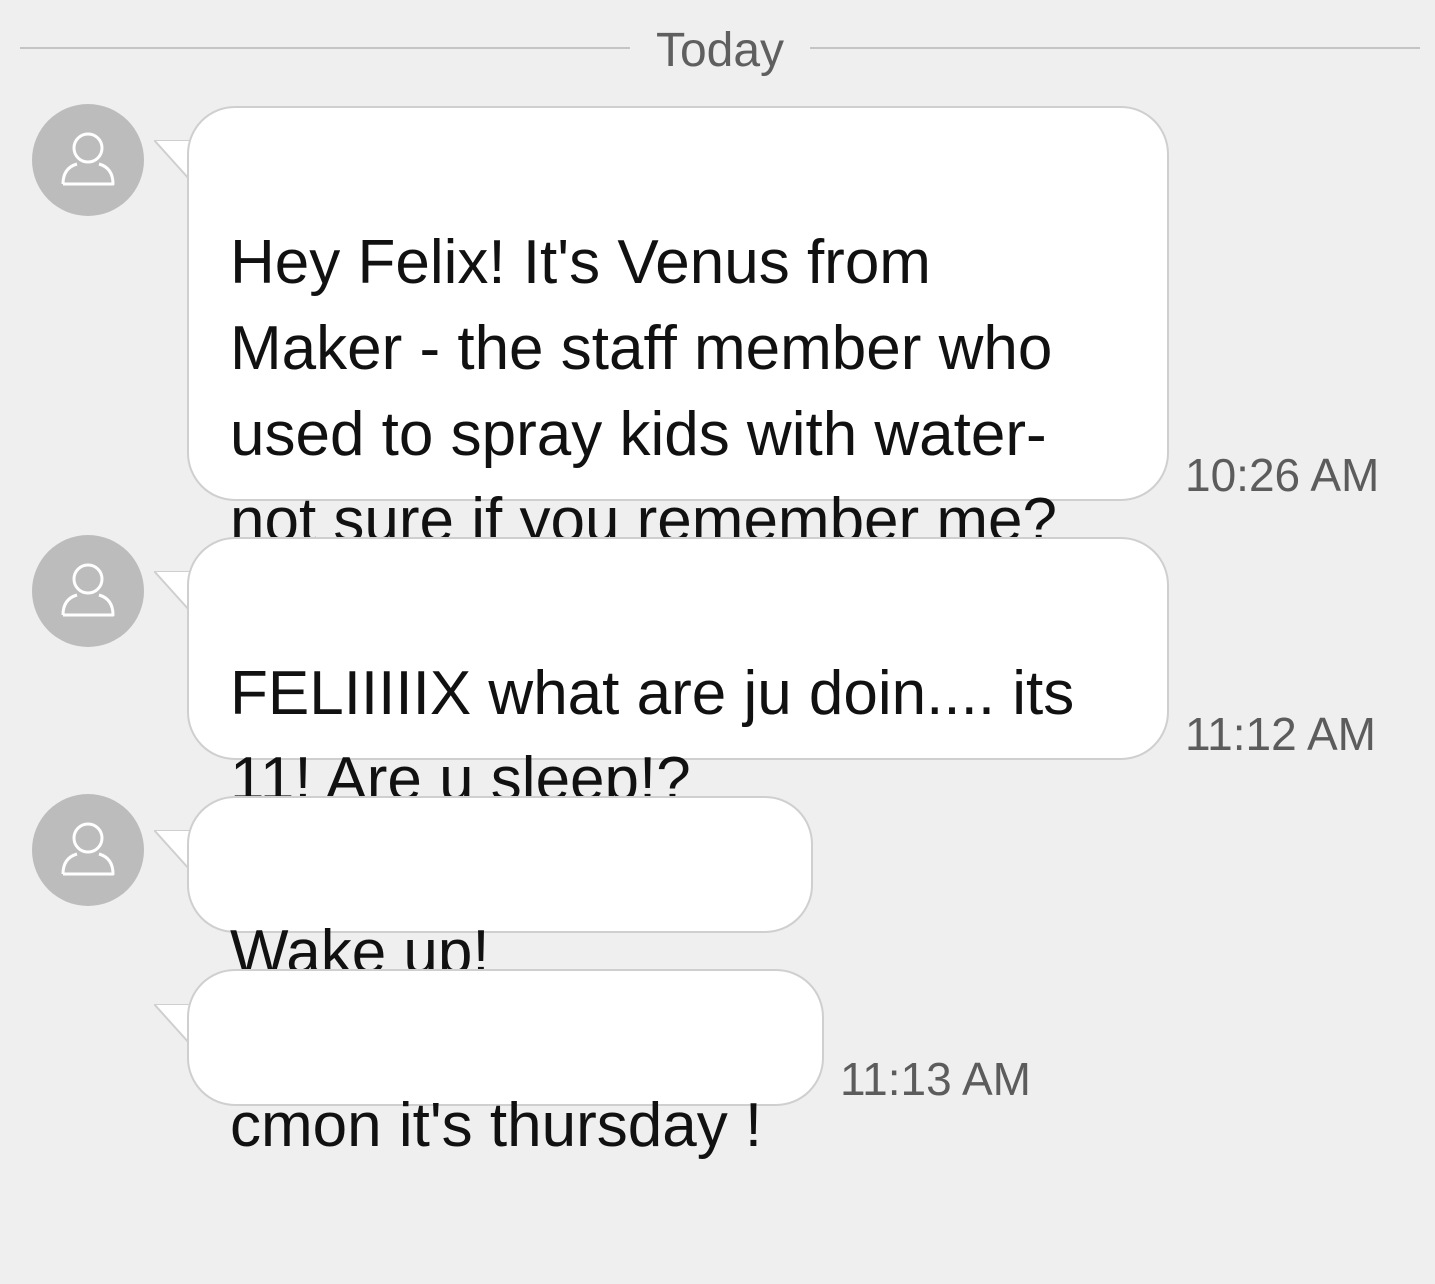  Describe the element at coordinates (720, 50) in the screenshot. I see `date-divider-label: Today` at that location.